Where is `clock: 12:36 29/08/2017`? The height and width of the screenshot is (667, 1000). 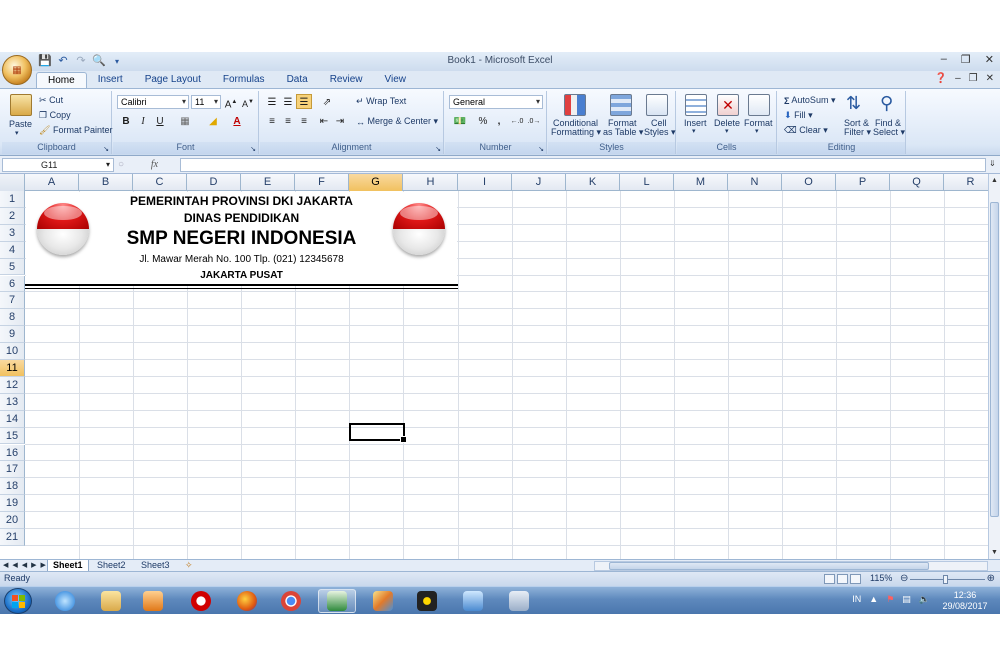 clock: 12:36 29/08/2017 is located at coordinates (965, 601).